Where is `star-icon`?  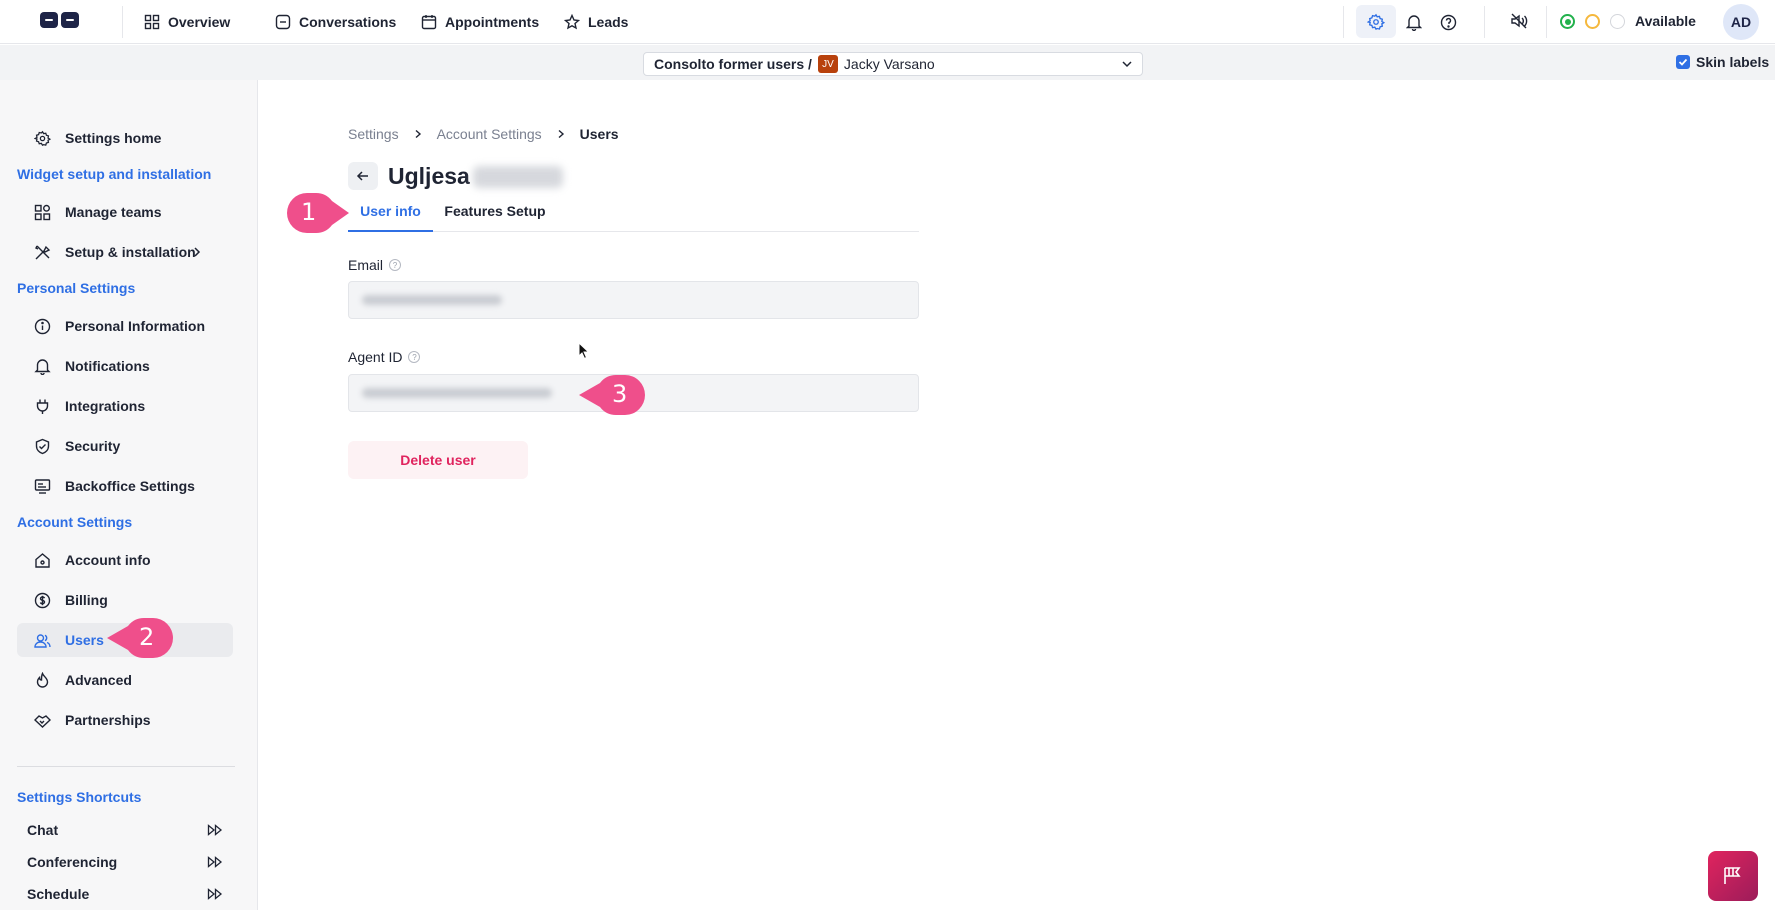 star-icon is located at coordinates (572, 22).